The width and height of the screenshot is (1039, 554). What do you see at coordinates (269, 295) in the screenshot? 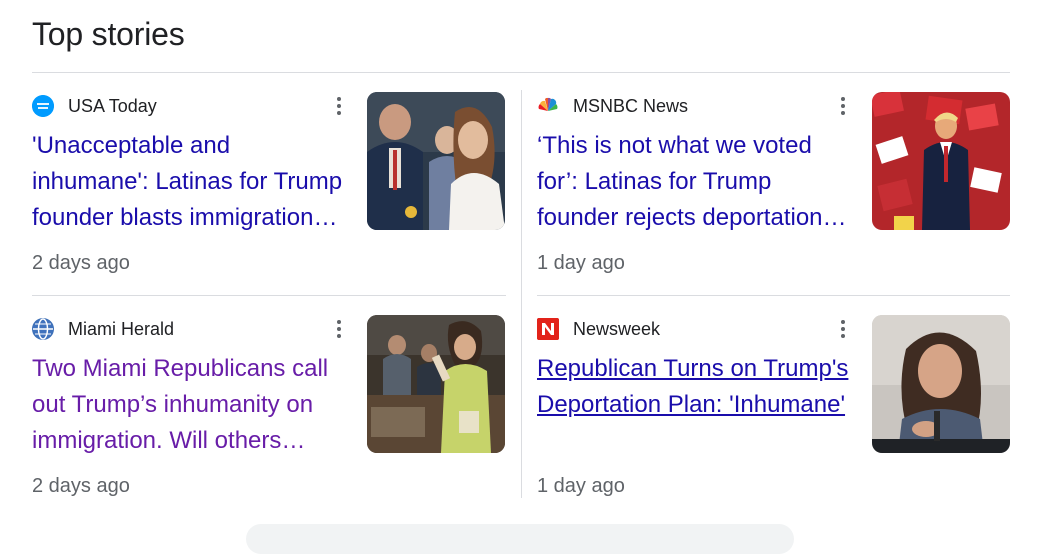
I see `row-divider-left` at bounding box center [269, 295].